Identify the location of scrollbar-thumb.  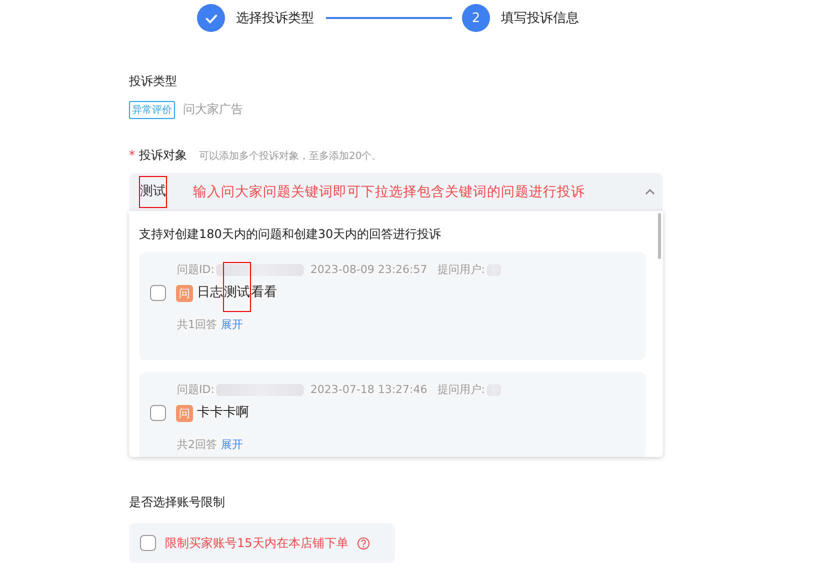
(659, 236).